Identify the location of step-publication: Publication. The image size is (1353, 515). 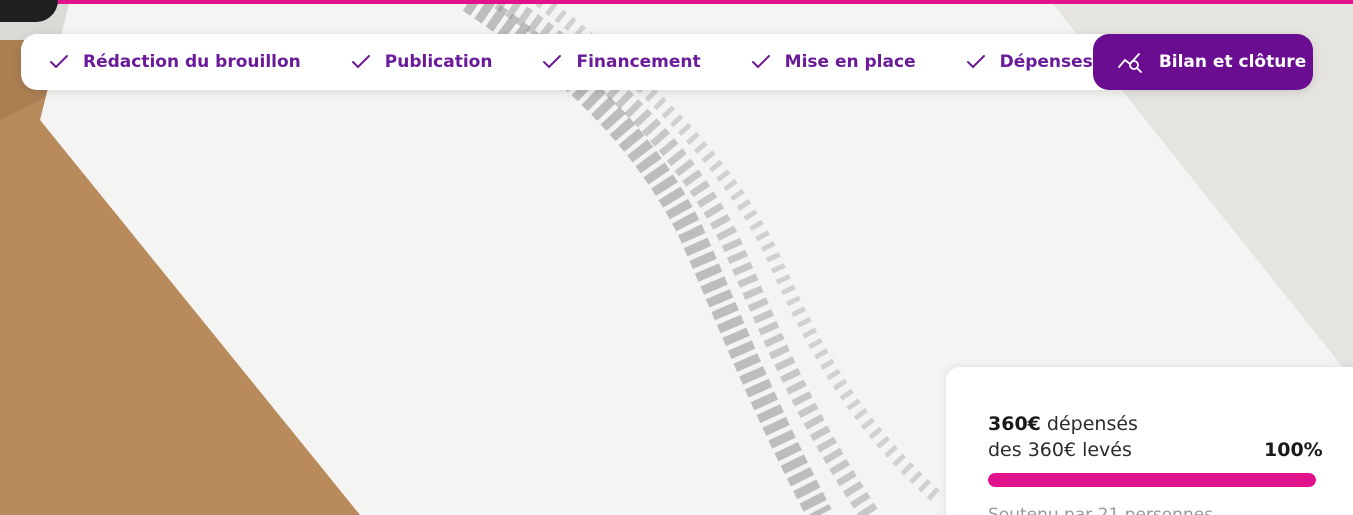
(422, 62).